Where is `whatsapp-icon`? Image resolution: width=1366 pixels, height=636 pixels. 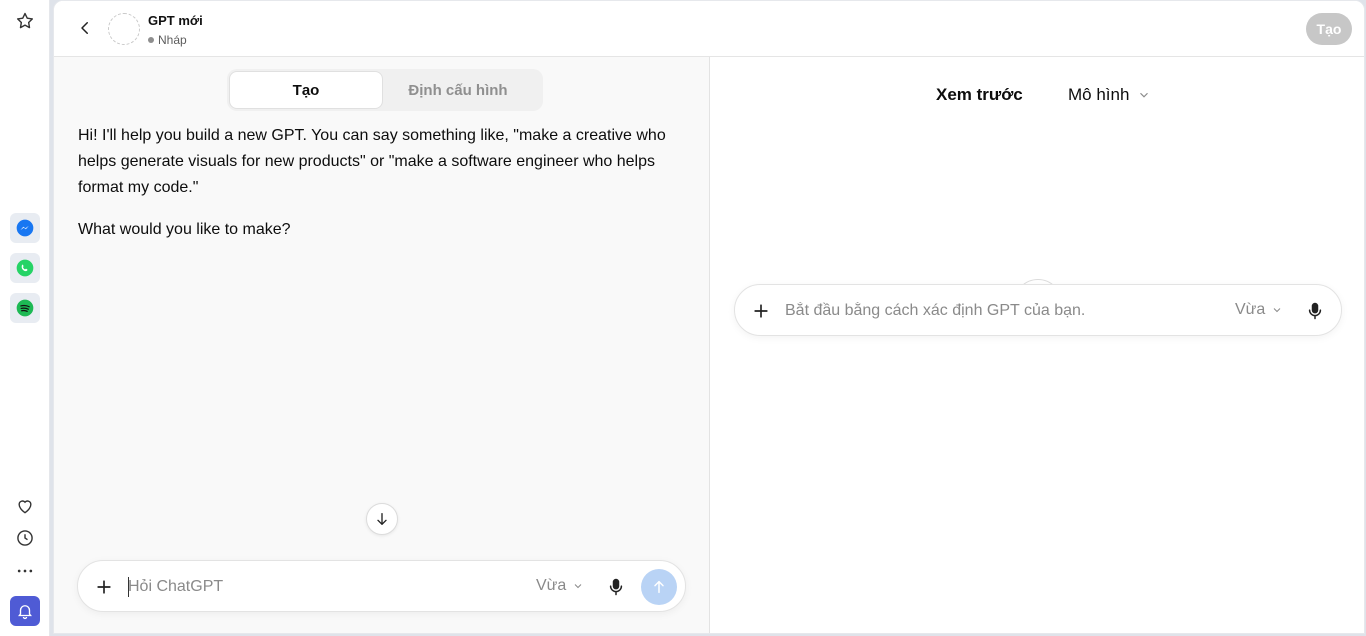 whatsapp-icon is located at coordinates (25, 268).